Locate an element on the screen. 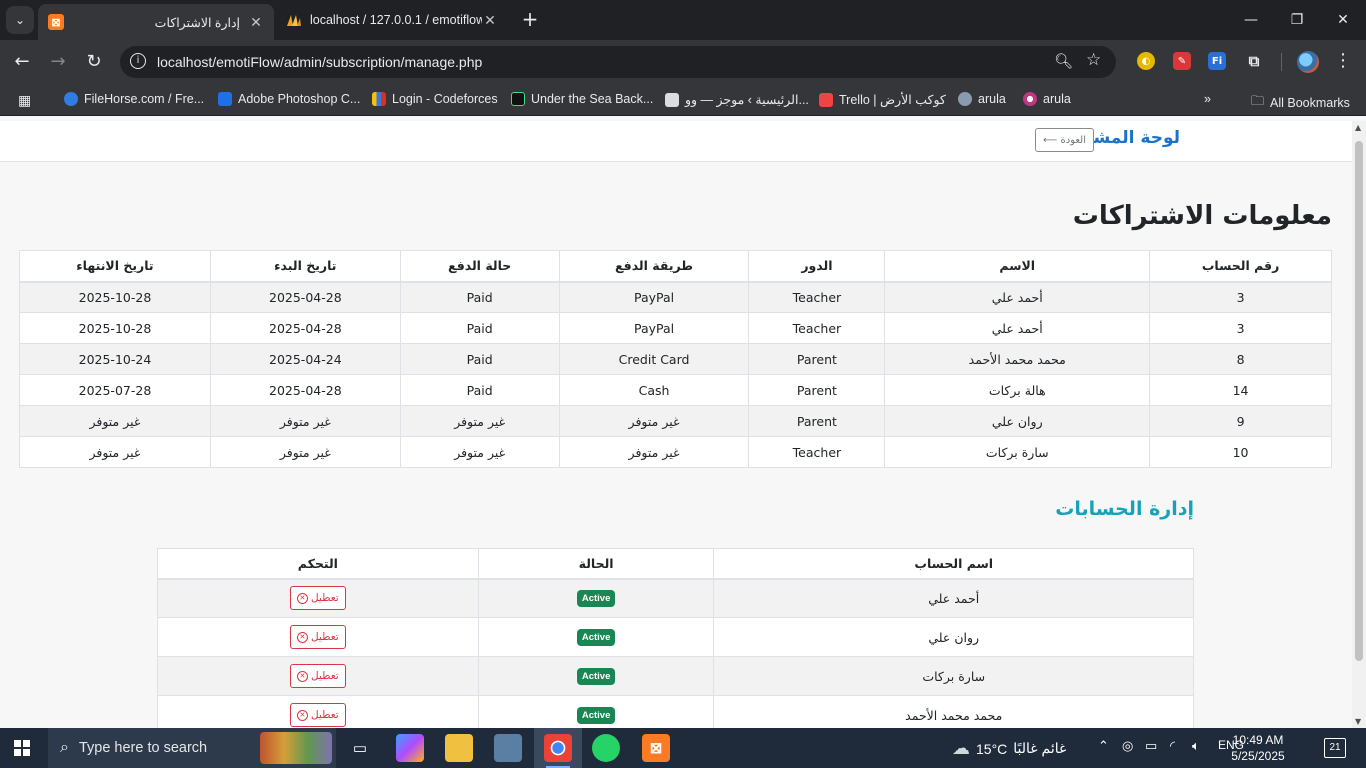  clock-time: 10:49 AM is located at coordinates (1258, 740).